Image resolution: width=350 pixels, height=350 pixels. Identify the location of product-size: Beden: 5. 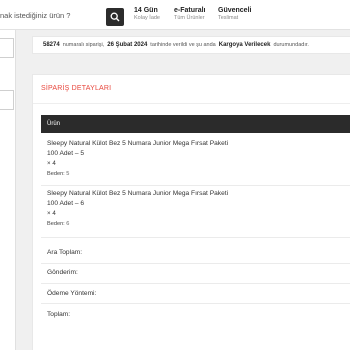
(197, 174).